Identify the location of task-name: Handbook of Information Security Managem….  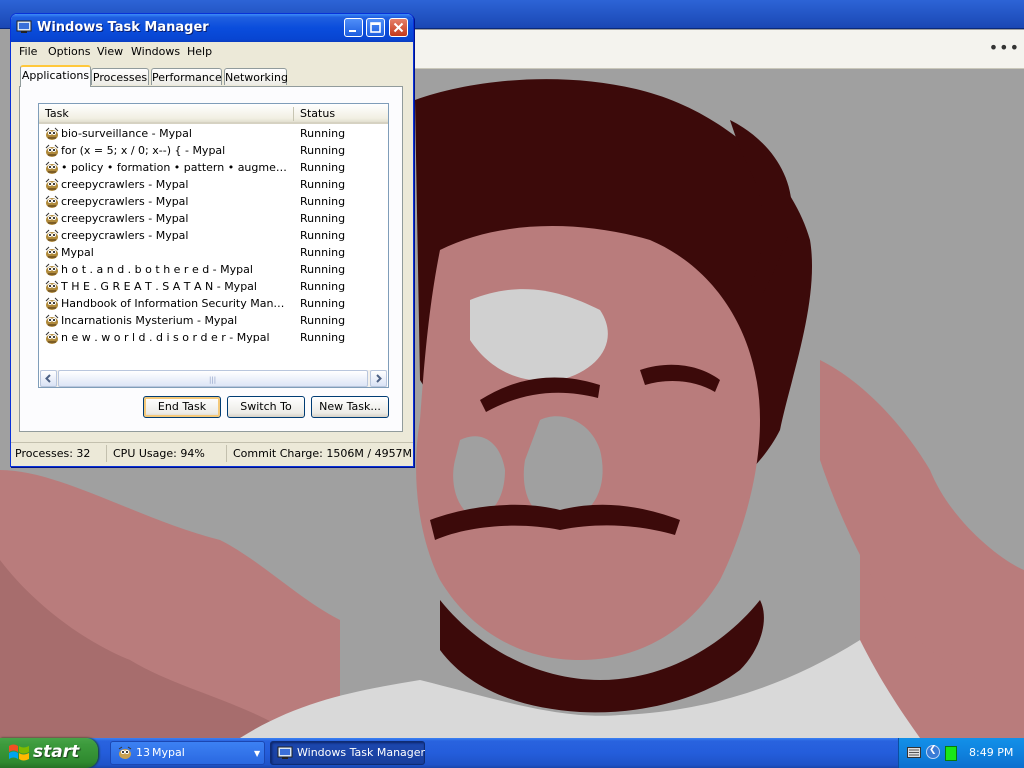
(175, 303).